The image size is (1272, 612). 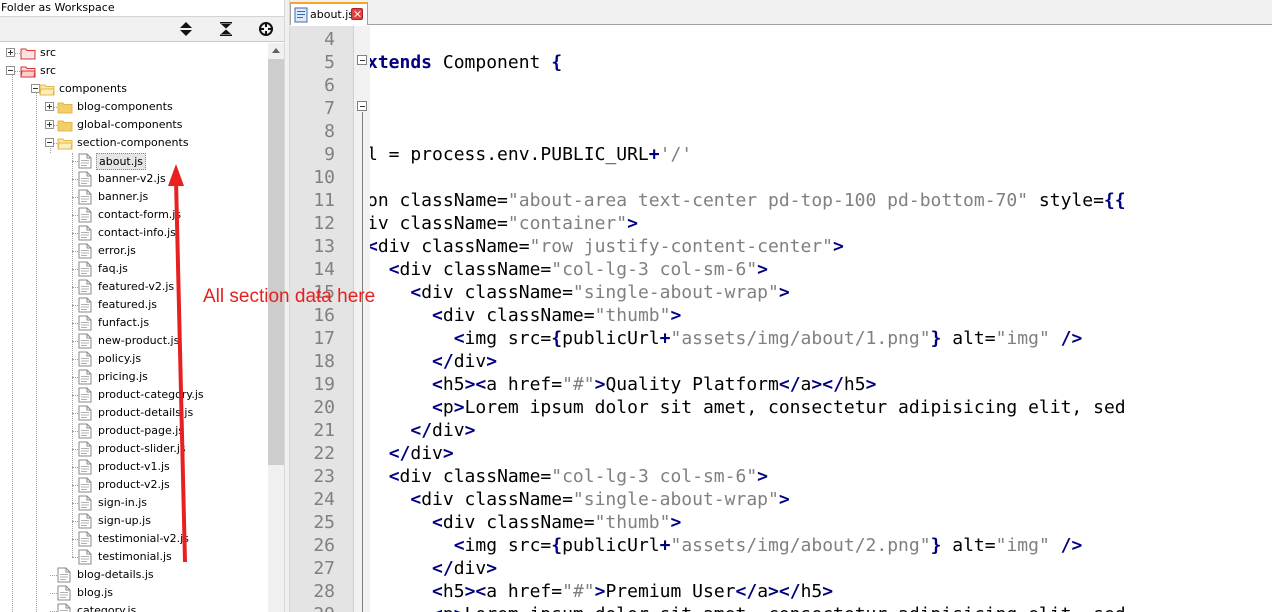 I want to click on tree-item-label: global-components, so click(x=130, y=124).